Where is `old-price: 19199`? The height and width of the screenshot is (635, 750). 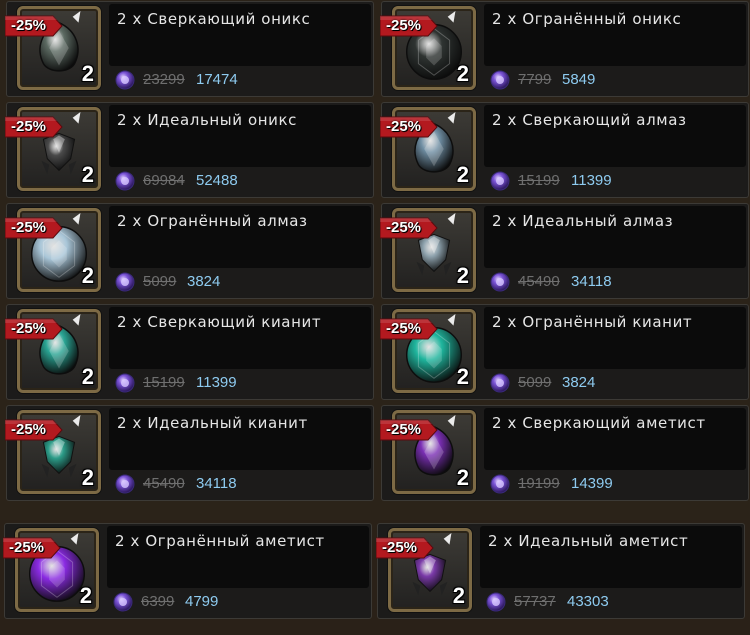 old-price: 19199 is located at coordinates (539, 483).